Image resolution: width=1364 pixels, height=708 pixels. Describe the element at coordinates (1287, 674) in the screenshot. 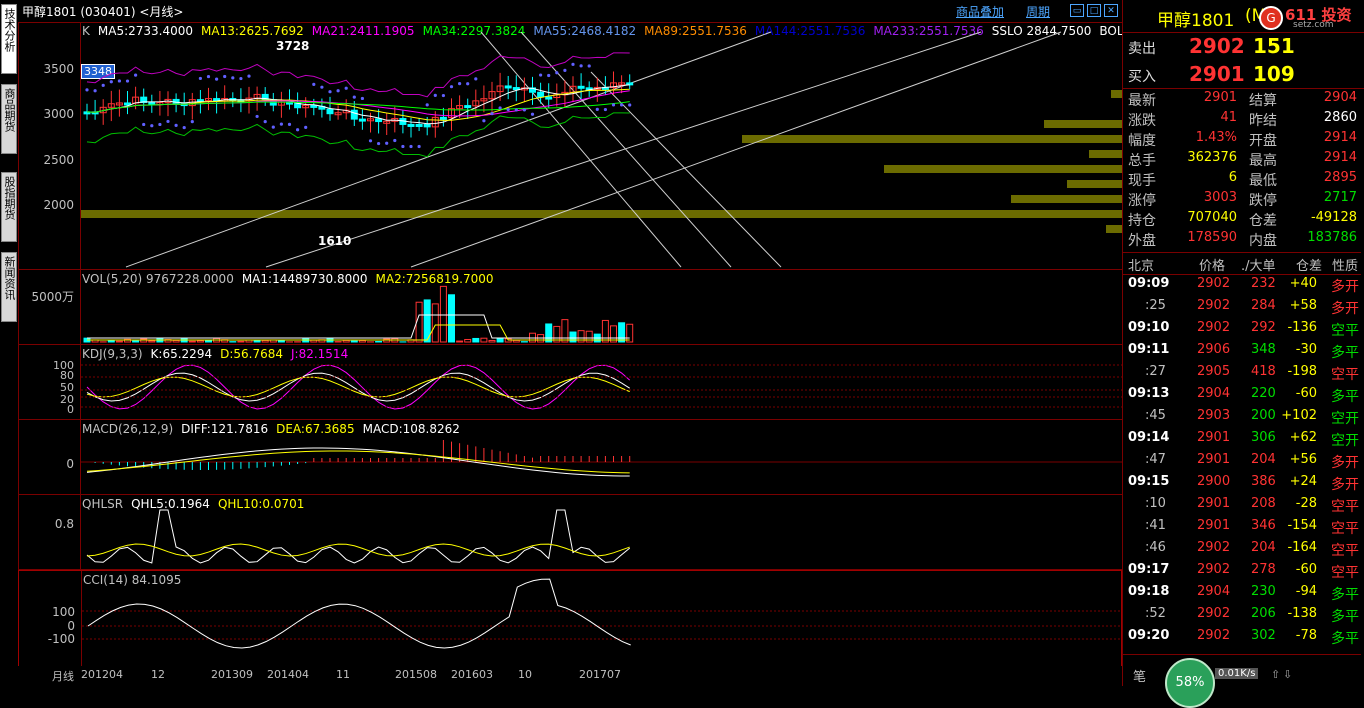

I see `download-icon: ⇩` at that location.